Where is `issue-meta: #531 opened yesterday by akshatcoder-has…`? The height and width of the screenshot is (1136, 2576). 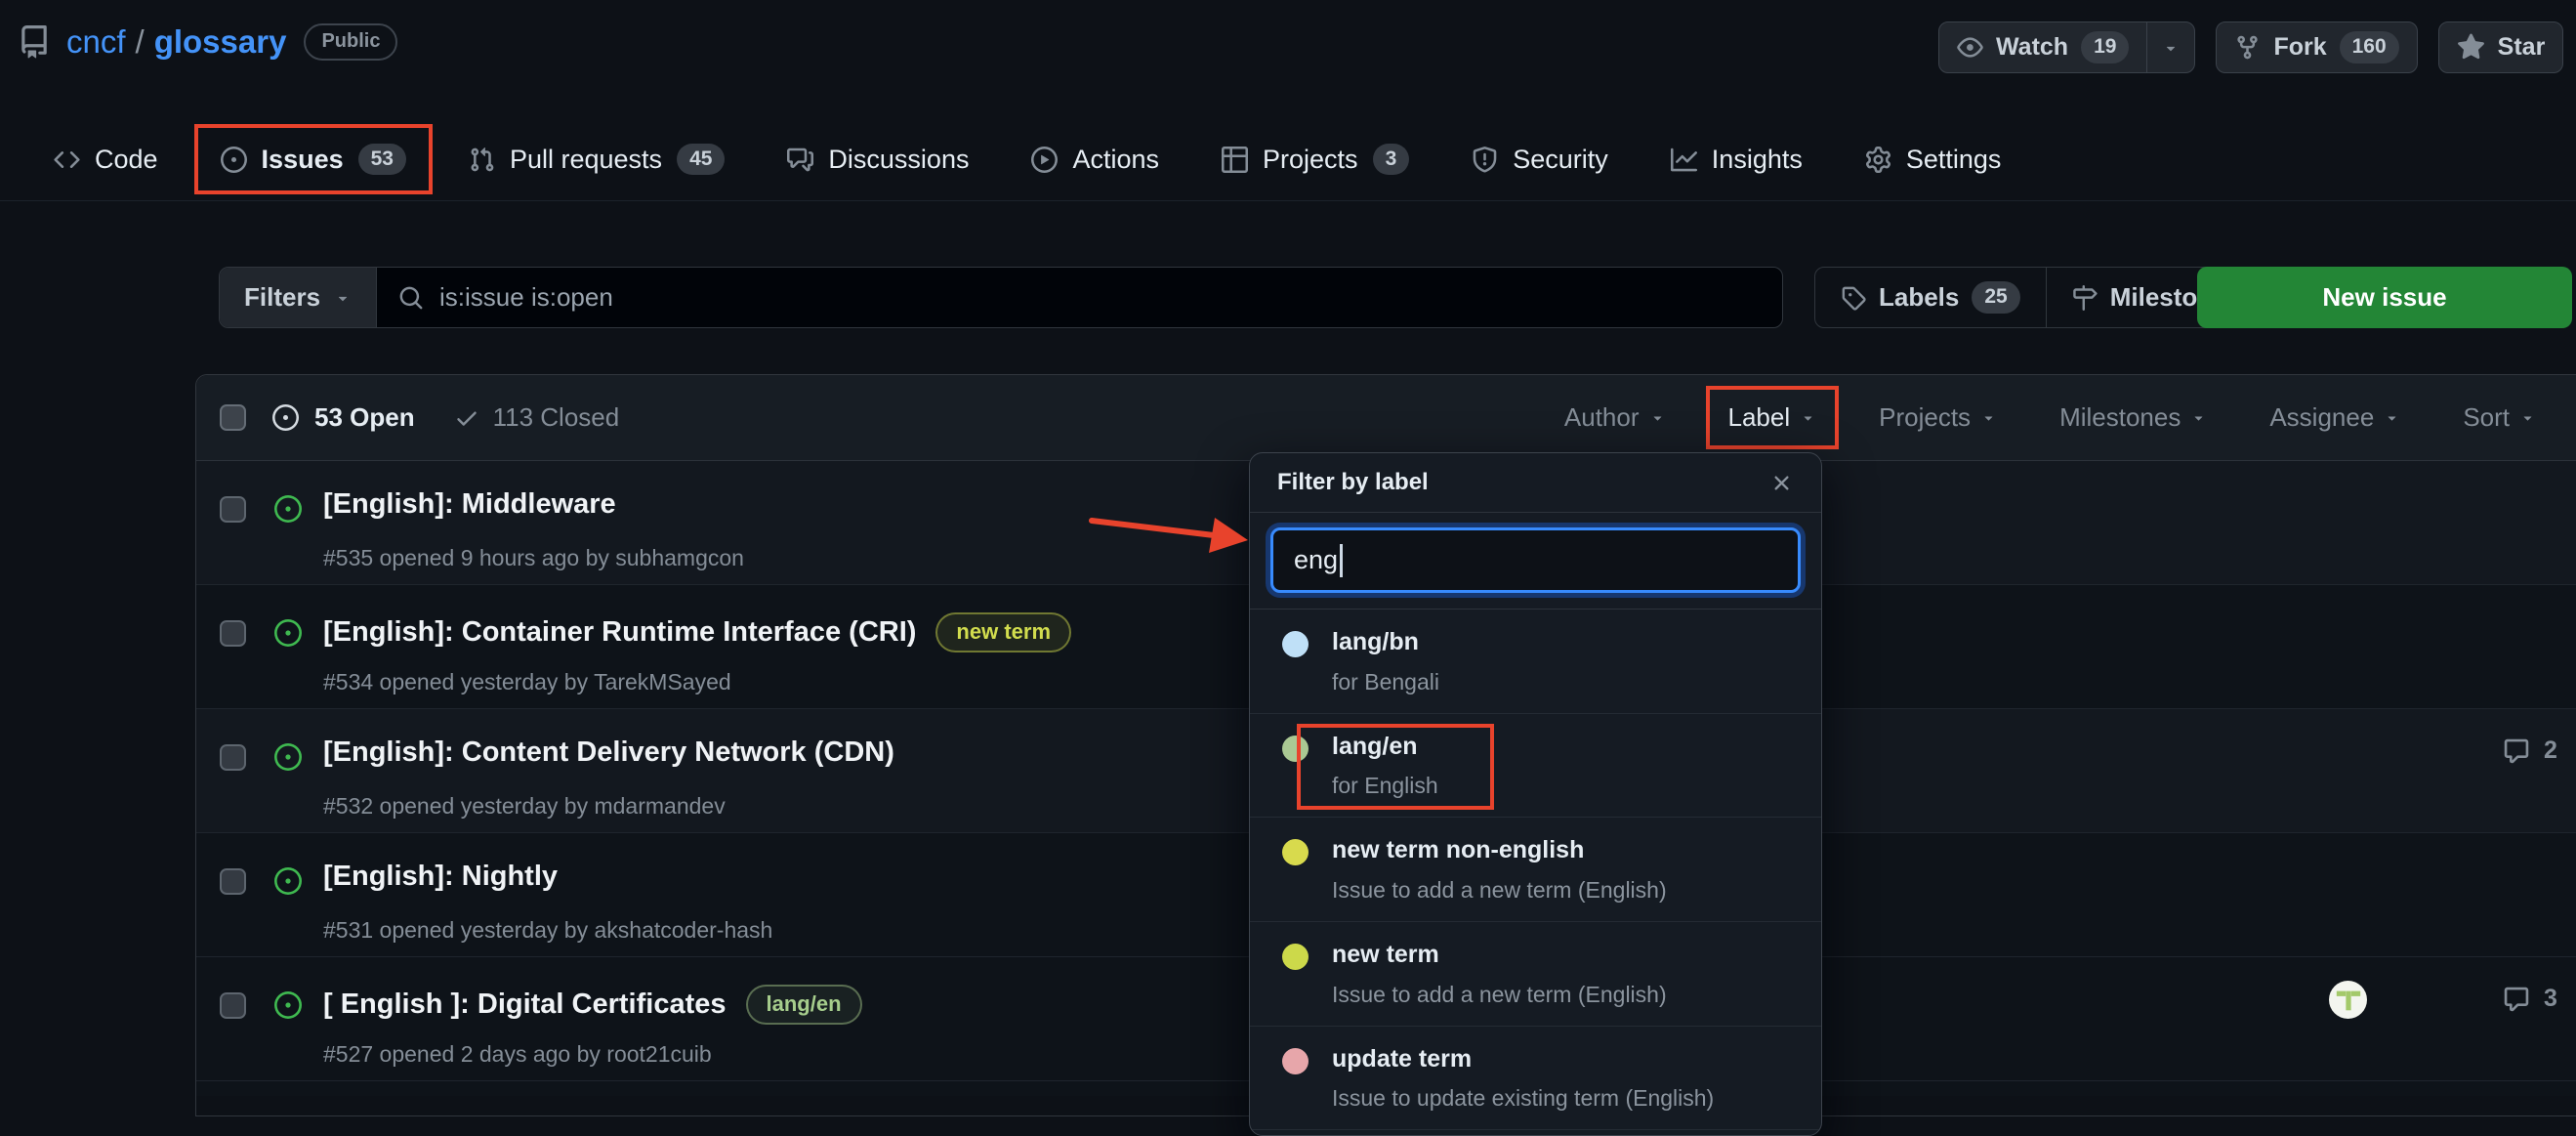 issue-meta: #531 opened yesterday by akshatcoder-has… is located at coordinates (548, 930).